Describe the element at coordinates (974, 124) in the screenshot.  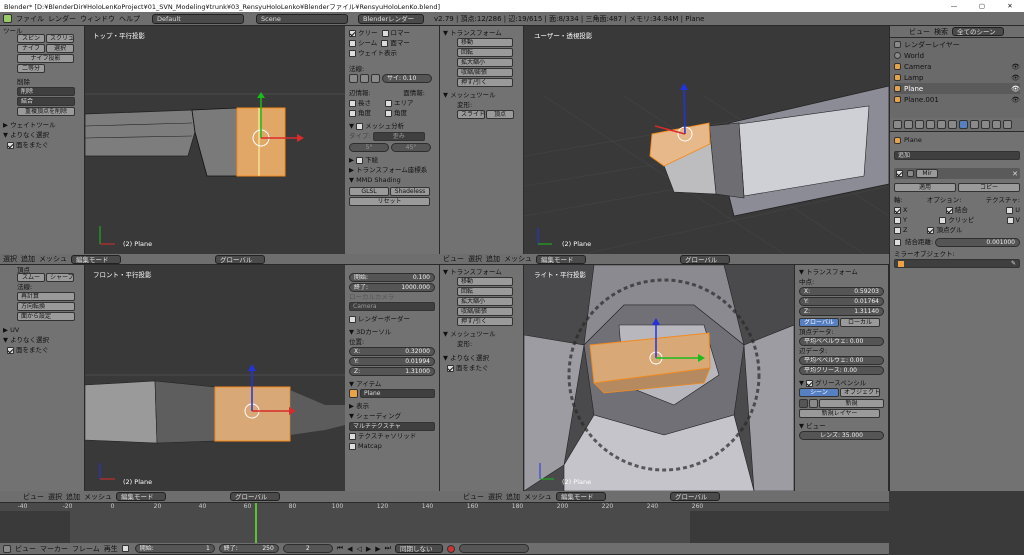
I see `data-tab-icon` at that location.